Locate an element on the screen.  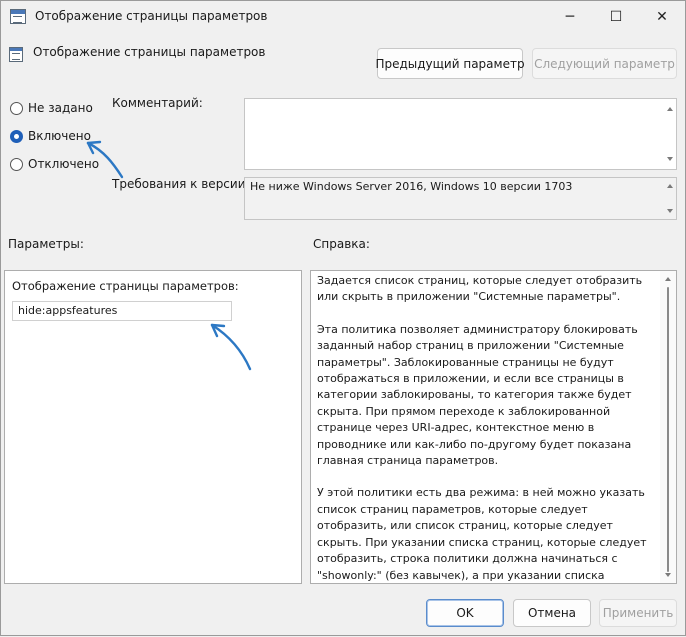
annotation-arrow-input is located at coordinates (231, 347).